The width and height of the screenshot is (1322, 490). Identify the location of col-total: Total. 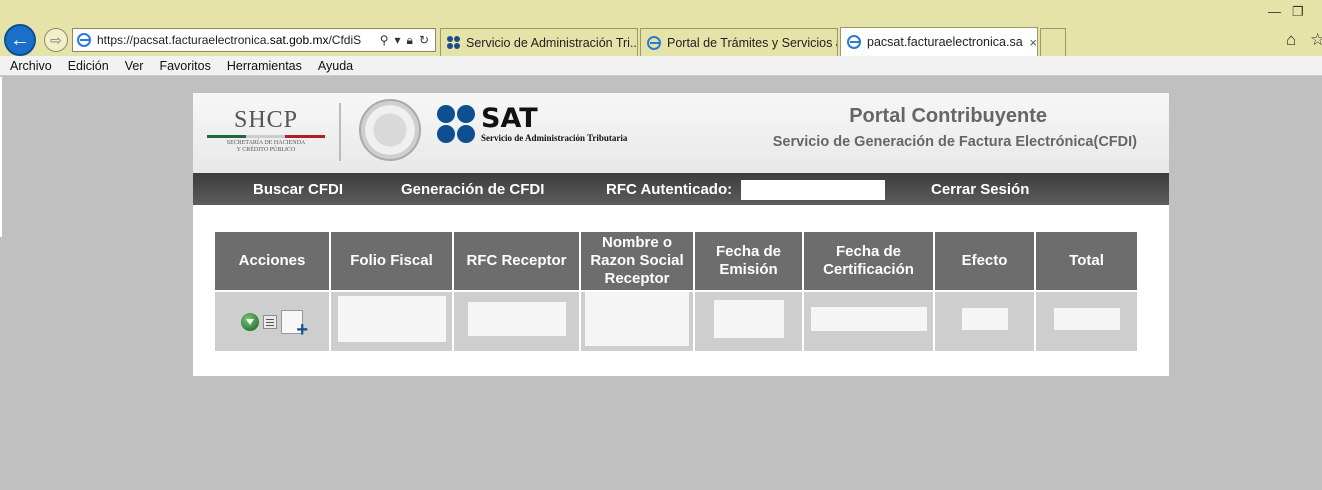
(1086, 261).